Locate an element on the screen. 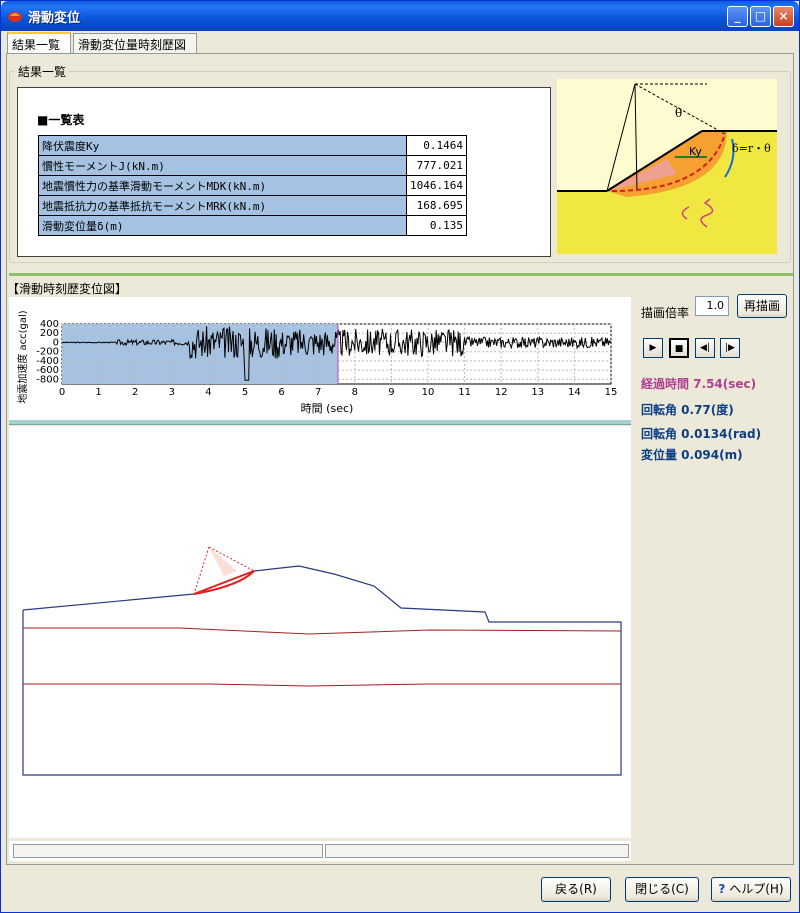 The image size is (800, 913). app-icon is located at coordinates (15, 17).